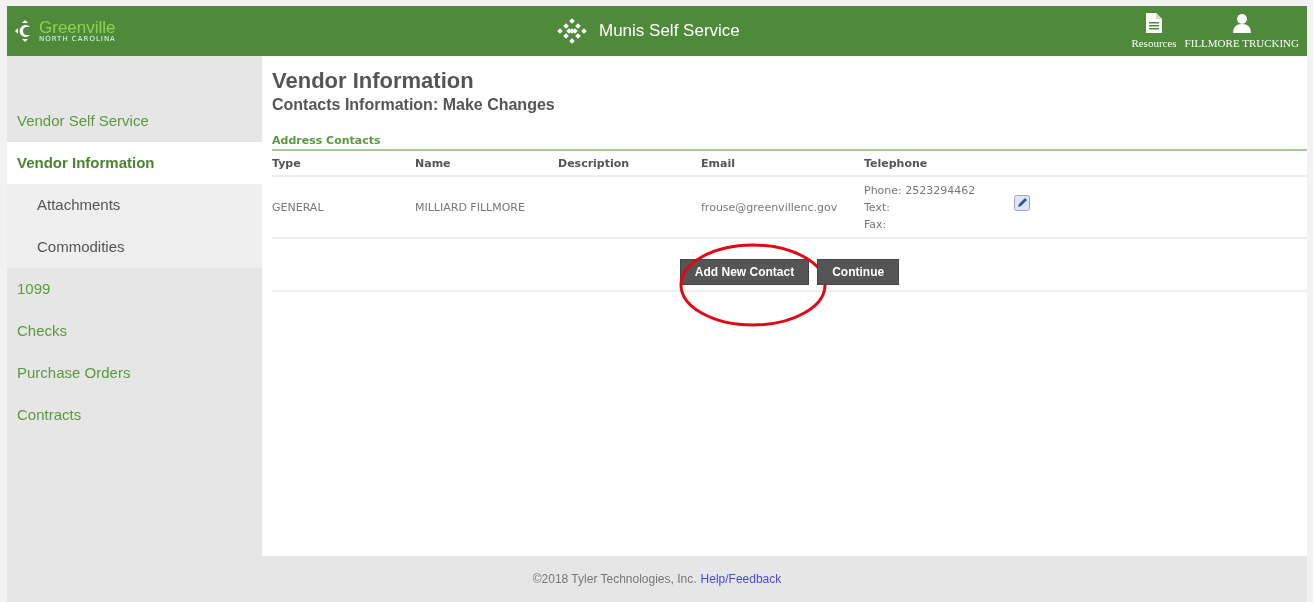  What do you see at coordinates (414, 105) in the screenshot?
I see `page-subtitle: Contacts Information: Make Changes` at bounding box center [414, 105].